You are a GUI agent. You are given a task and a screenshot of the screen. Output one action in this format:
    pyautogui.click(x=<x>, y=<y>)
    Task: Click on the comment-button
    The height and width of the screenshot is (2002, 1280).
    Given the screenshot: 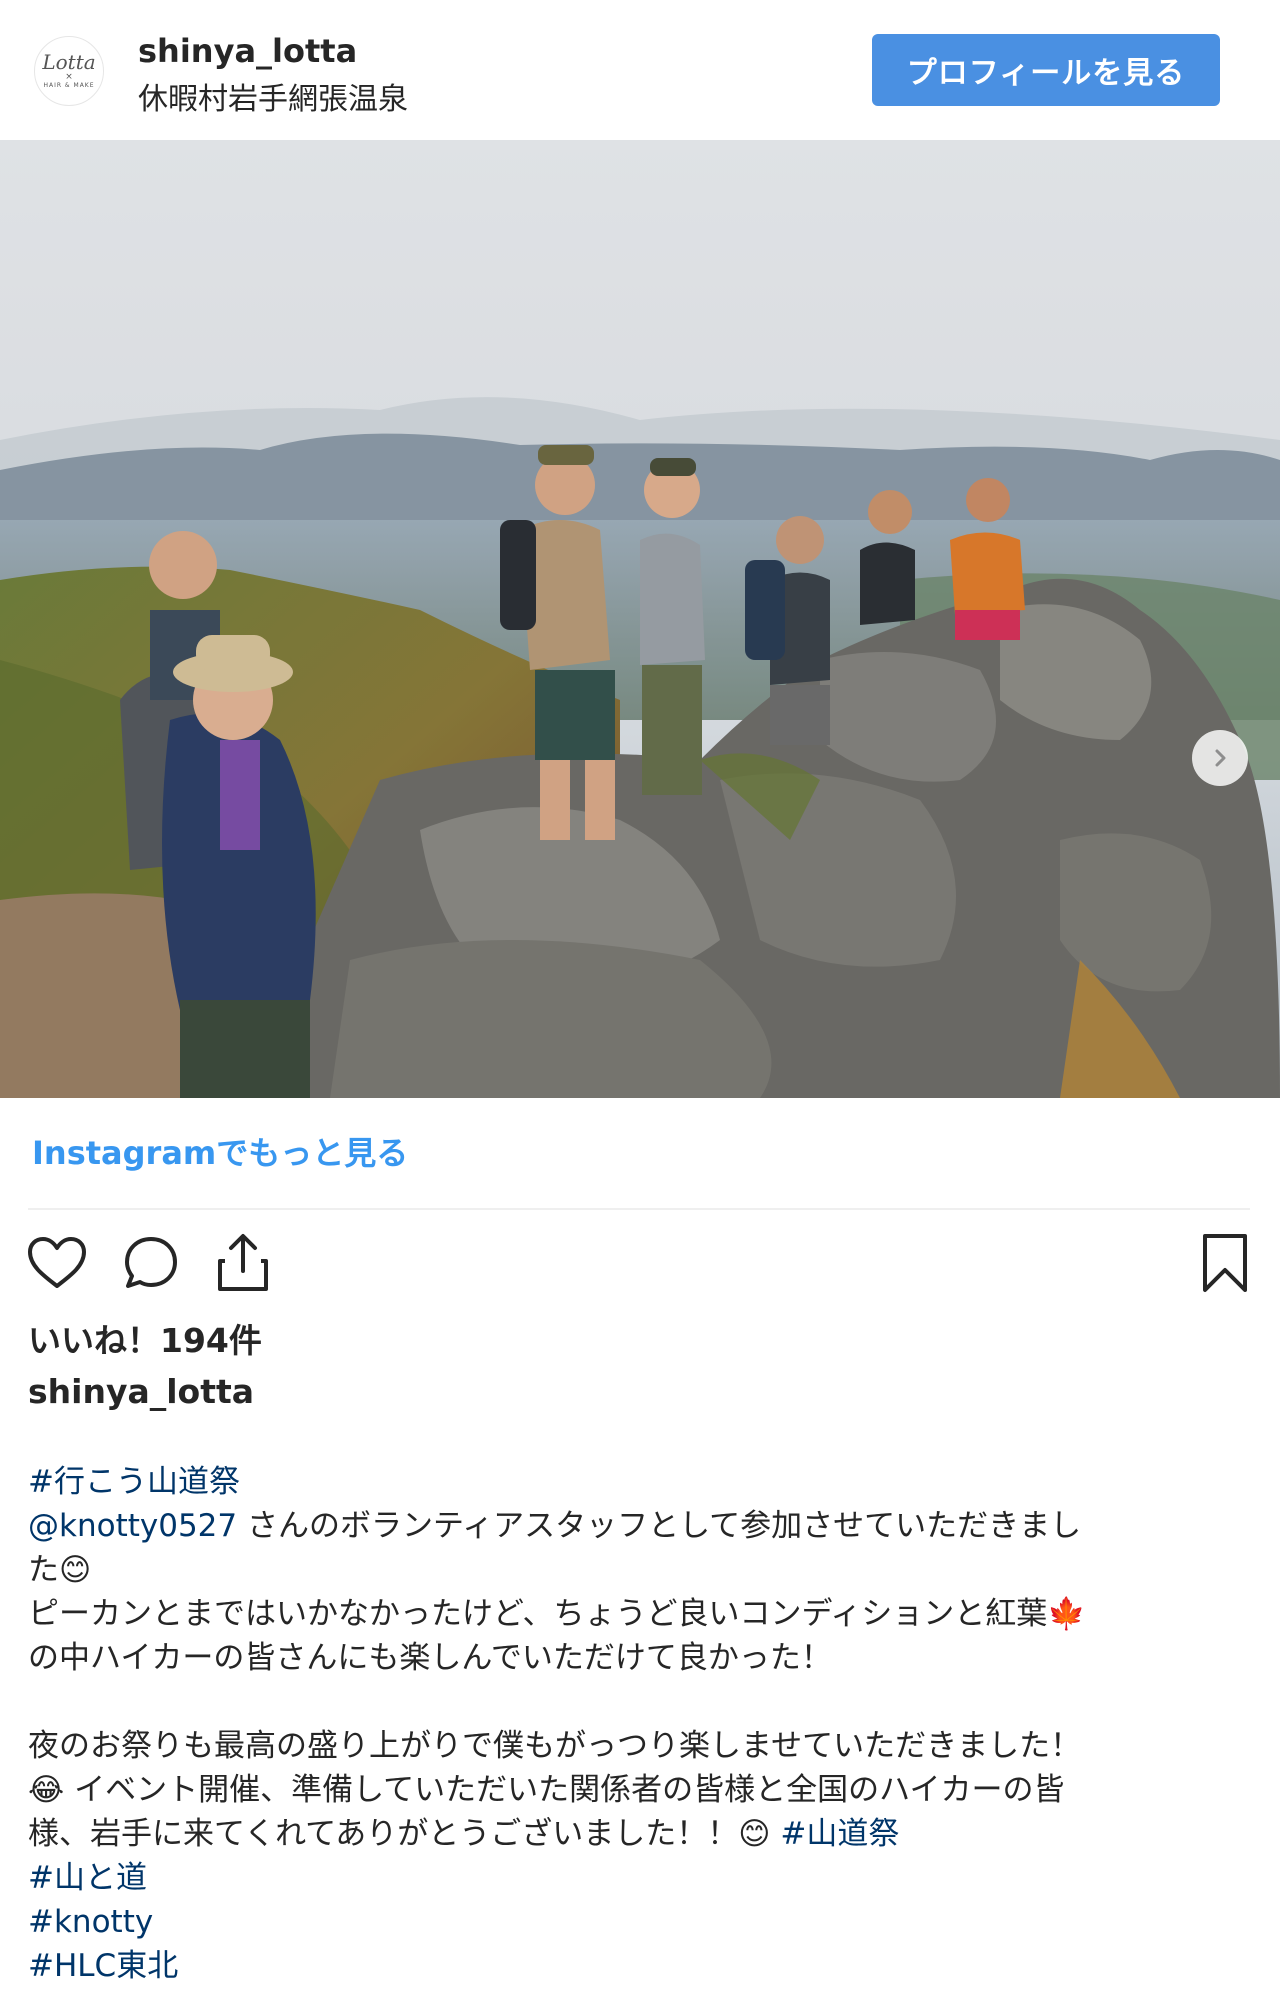 What is the action you would take?
    pyautogui.click(x=151, y=1263)
    